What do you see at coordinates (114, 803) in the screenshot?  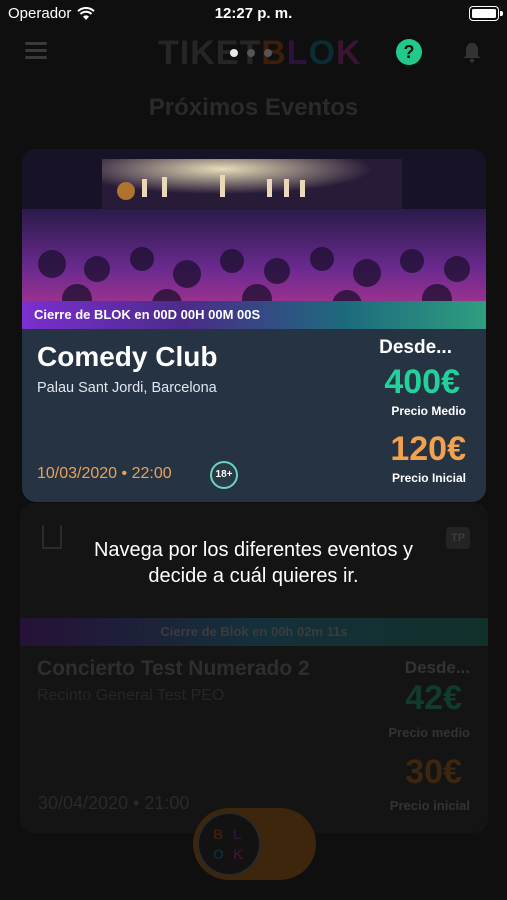 I see `event-datetime: 30/04/2020 • 21:00` at bounding box center [114, 803].